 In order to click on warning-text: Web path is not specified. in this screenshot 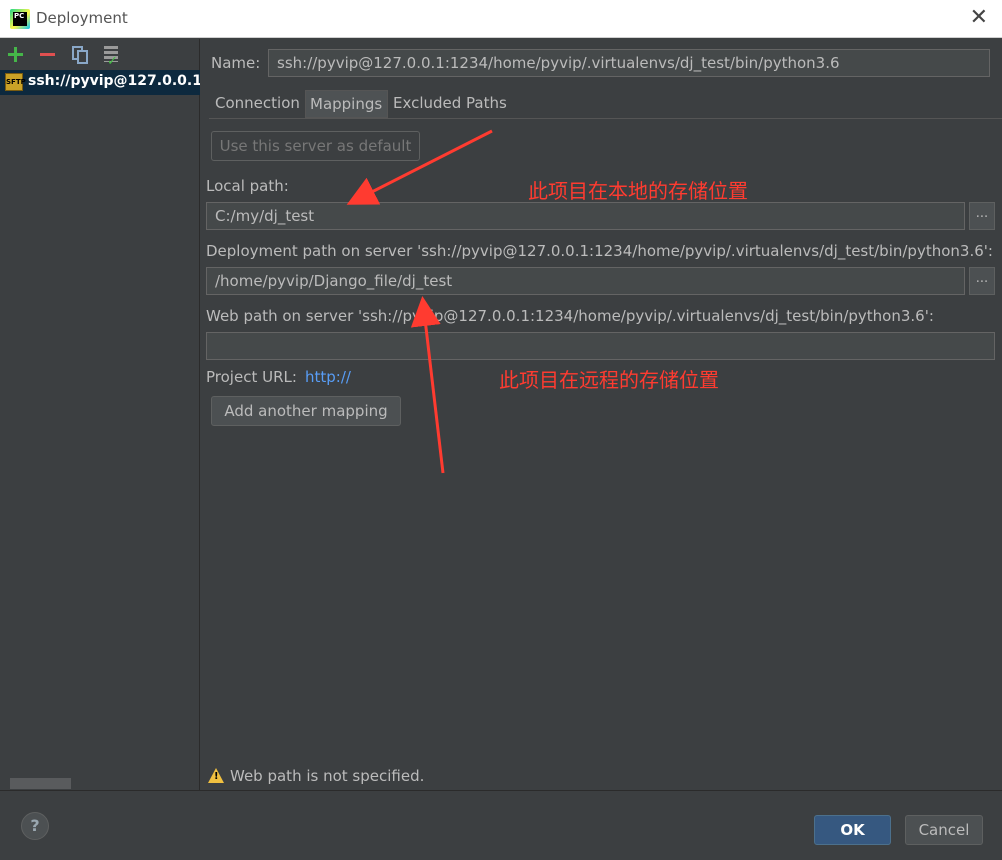, I will do `click(327, 776)`.